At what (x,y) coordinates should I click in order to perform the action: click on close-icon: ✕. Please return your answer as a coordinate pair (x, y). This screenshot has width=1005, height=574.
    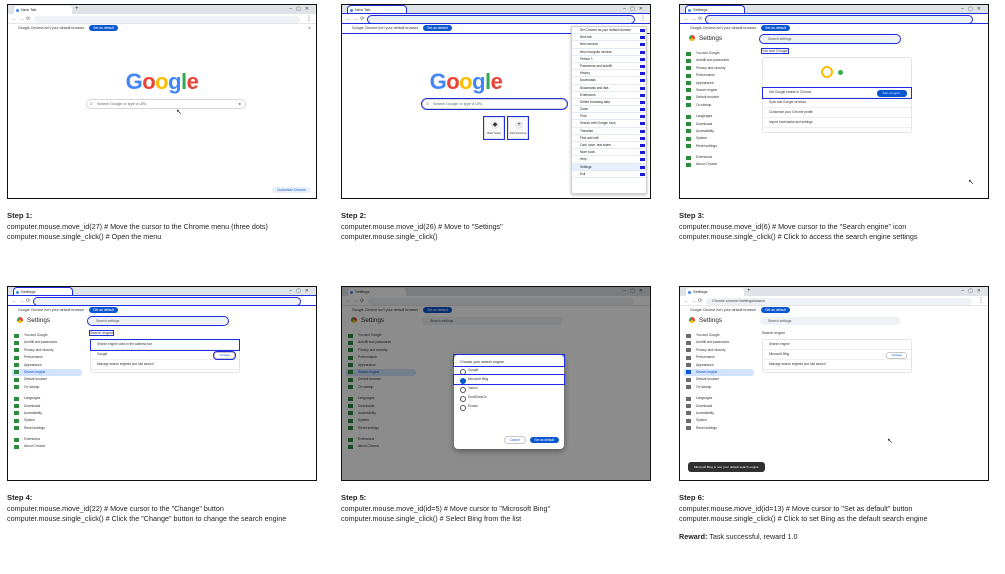
    Looking at the image, I should click on (309, 28).